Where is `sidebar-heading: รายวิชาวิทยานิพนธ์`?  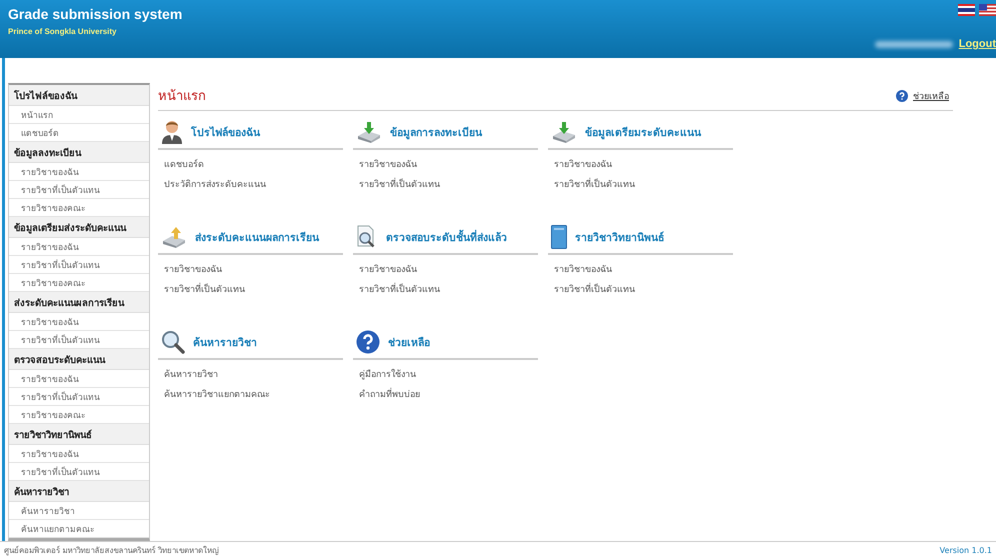 sidebar-heading: รายวิชาวิทยานิพนธ์ is located at coordinates (79, 435).